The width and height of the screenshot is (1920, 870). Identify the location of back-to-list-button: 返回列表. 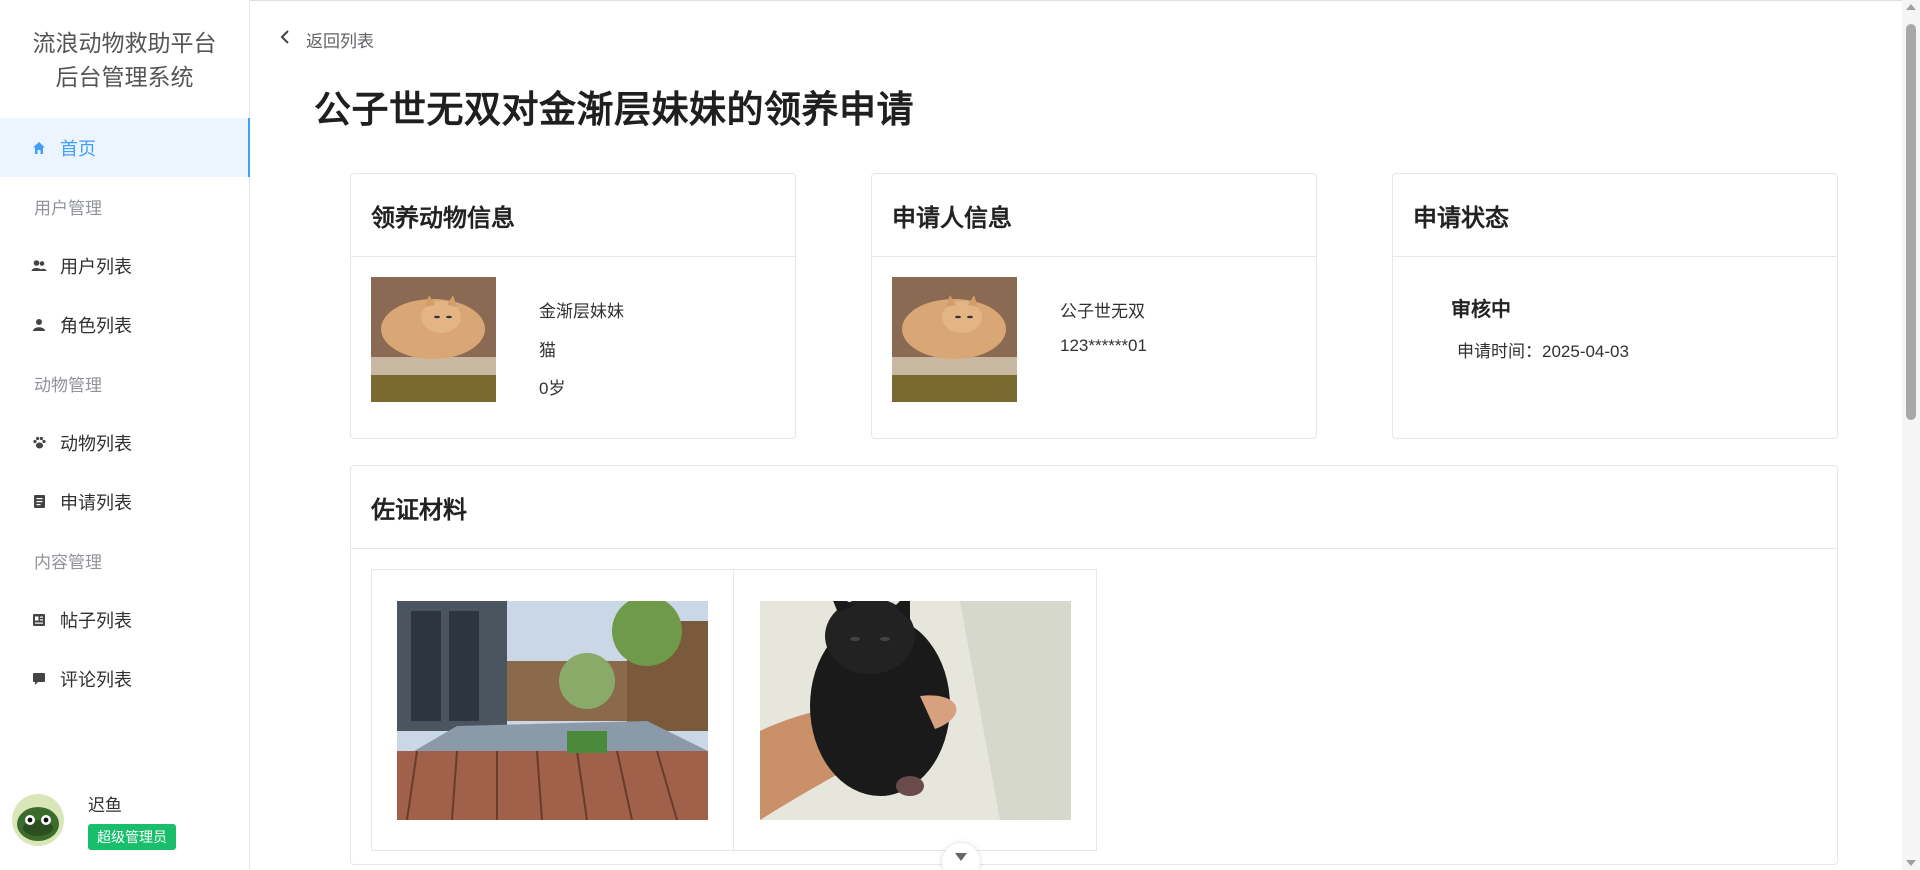
(327, 39).